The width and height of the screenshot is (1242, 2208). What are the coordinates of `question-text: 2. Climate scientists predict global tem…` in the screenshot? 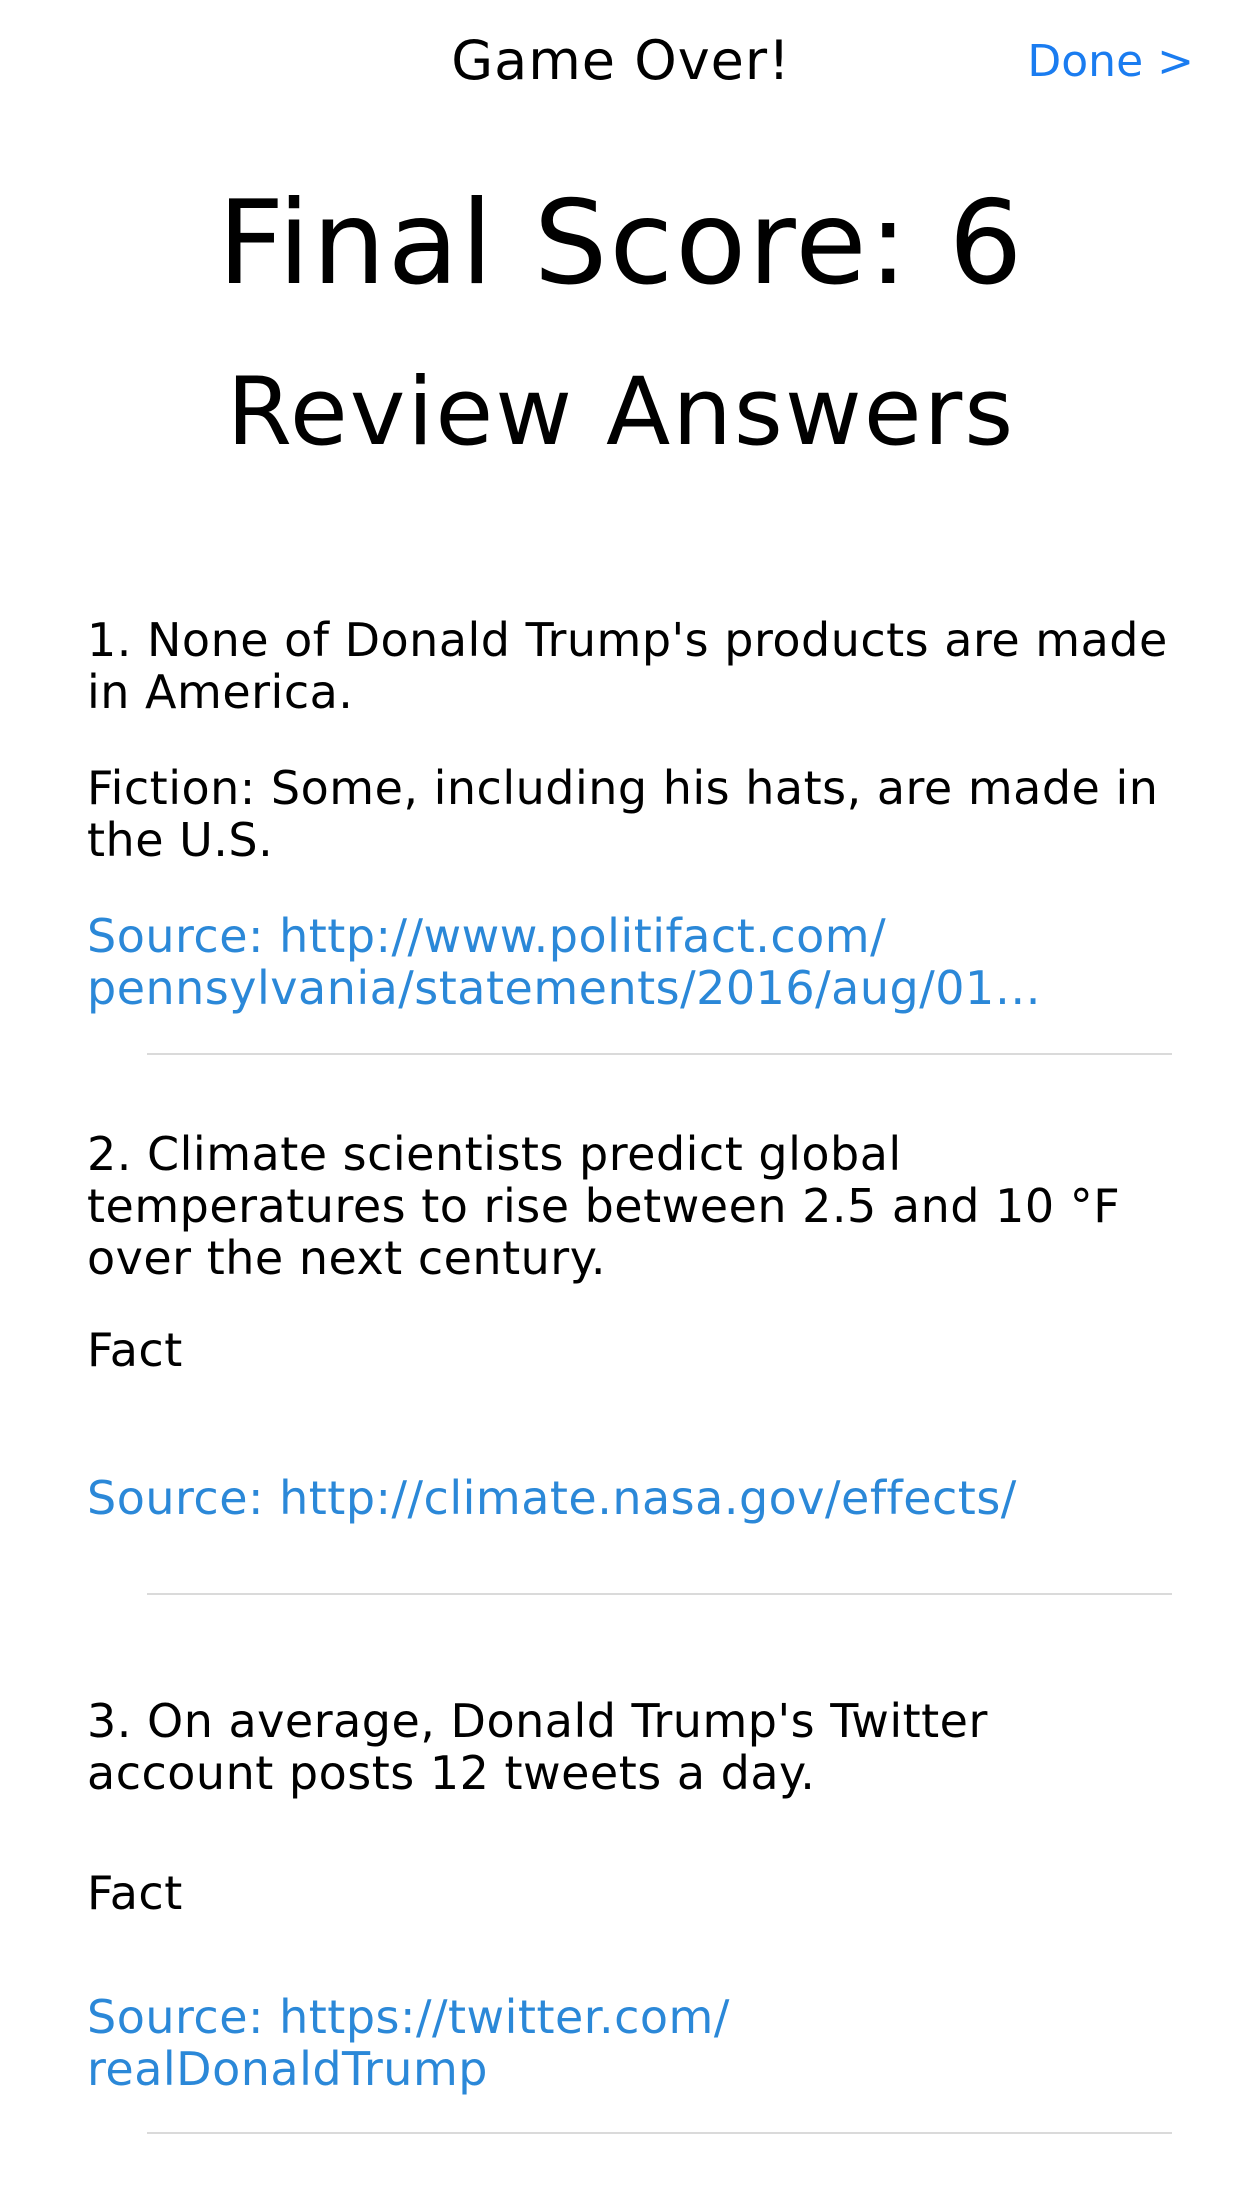 It's located at (604, 1206).